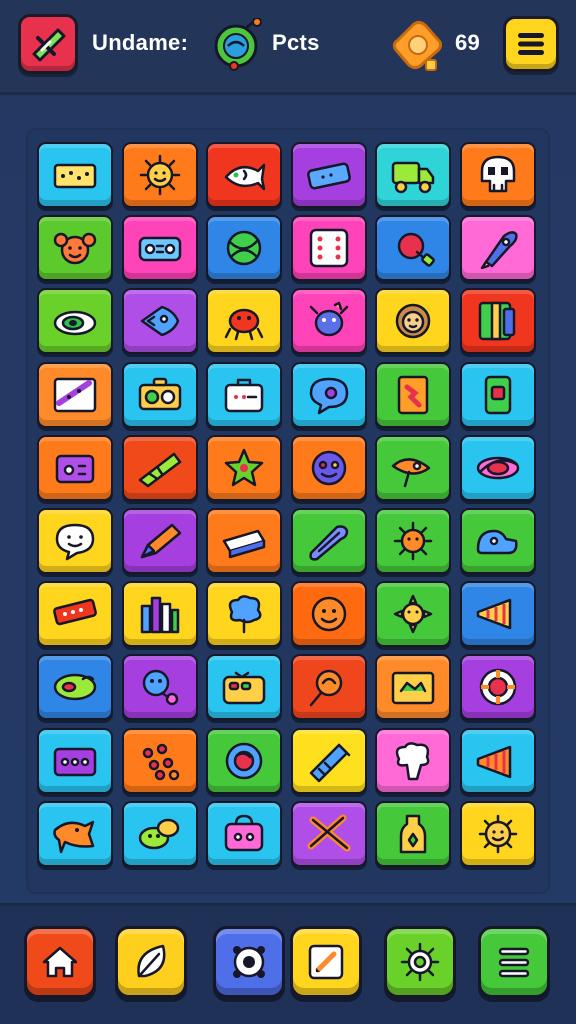 The height and width of the screenshot is (1024, 576). I want to click on game-tile-apple-hand, so click(413, 248).